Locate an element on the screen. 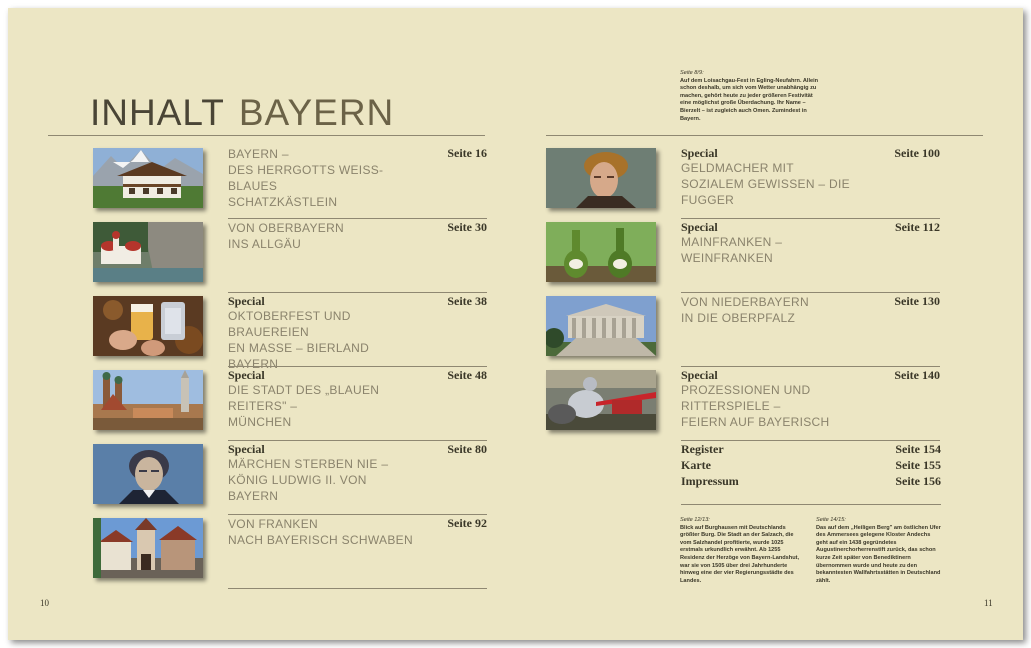 Image resolution: width=1031 pixels, height=648 pixels. page-title: INHALT BAYERN is located at coordinates (242, 113).